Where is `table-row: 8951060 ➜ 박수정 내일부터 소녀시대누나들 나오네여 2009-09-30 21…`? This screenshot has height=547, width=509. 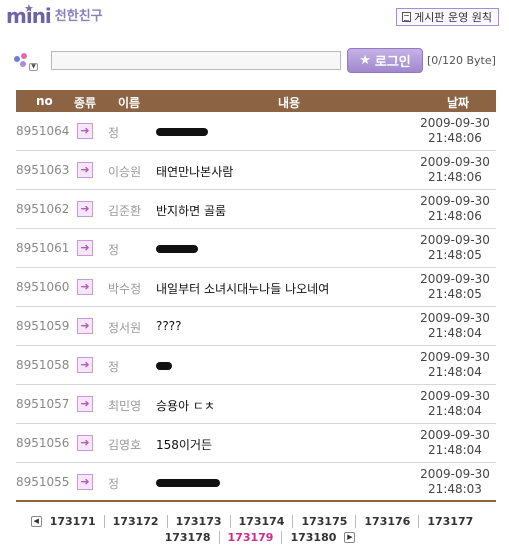
table-row: 8951060 ➜ 박수정 내일부터 소녀시대누나들 나오네여 2009-09-30 21… is located at coordinates (256, 287).